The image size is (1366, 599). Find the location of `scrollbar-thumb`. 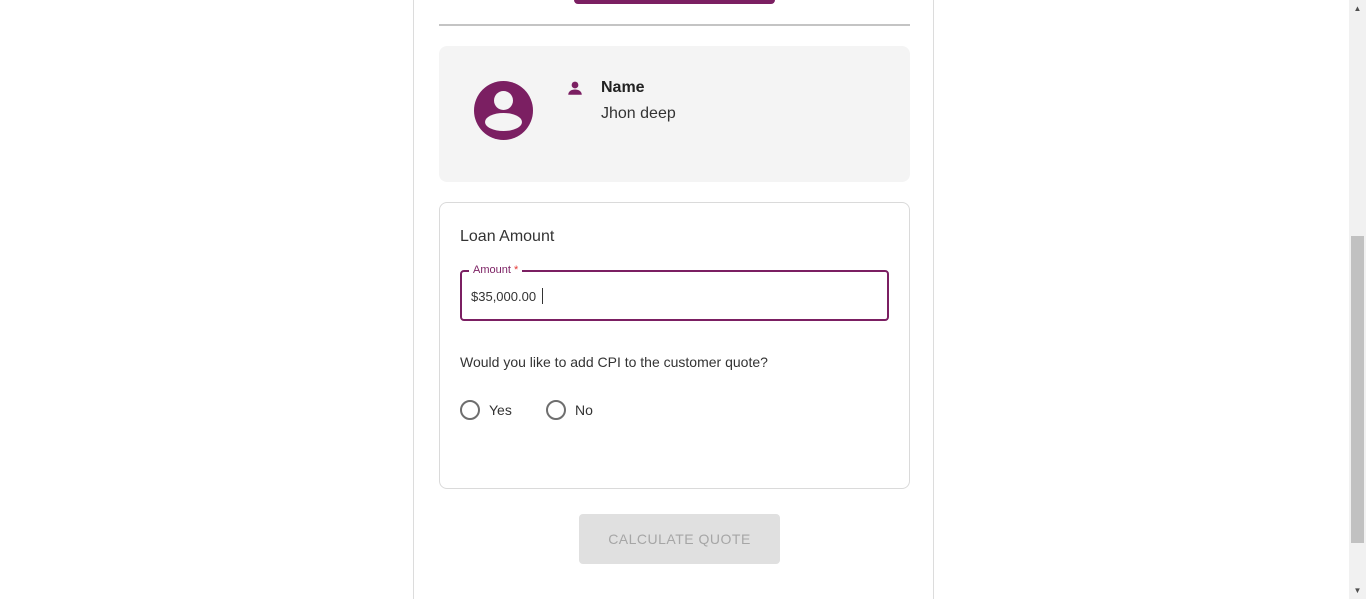

scrollbar-thumb is located at coordinates (1357, 389).